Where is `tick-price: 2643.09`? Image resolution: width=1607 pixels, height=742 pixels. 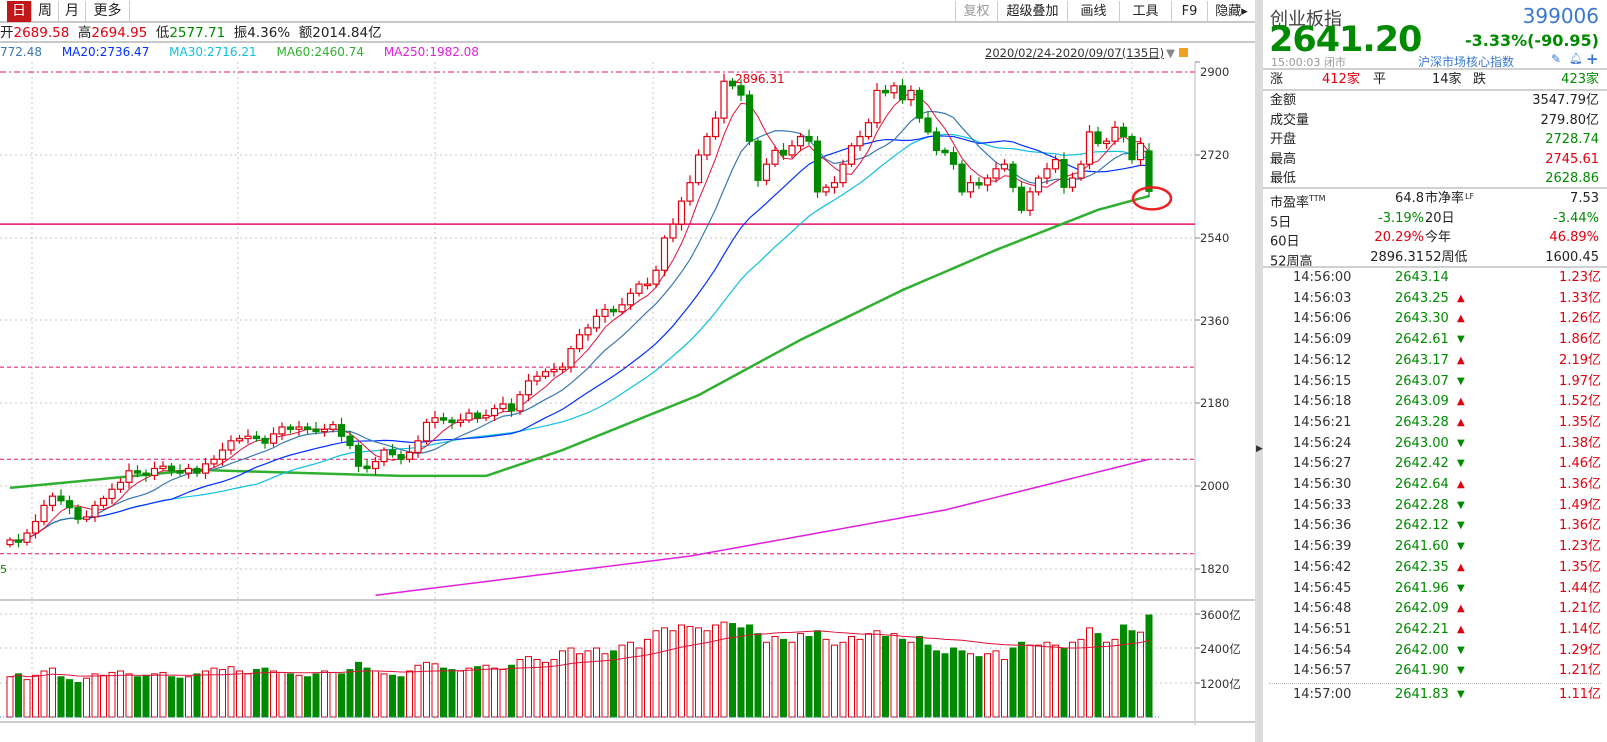
tick-price: 2643.09 is located at coordinates (1422, 402).